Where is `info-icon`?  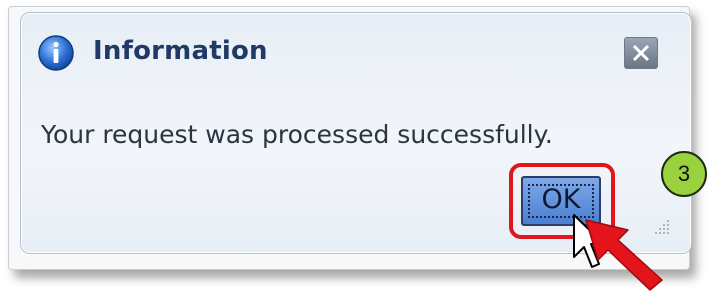 info-icon is located at coordinates (56, 53).